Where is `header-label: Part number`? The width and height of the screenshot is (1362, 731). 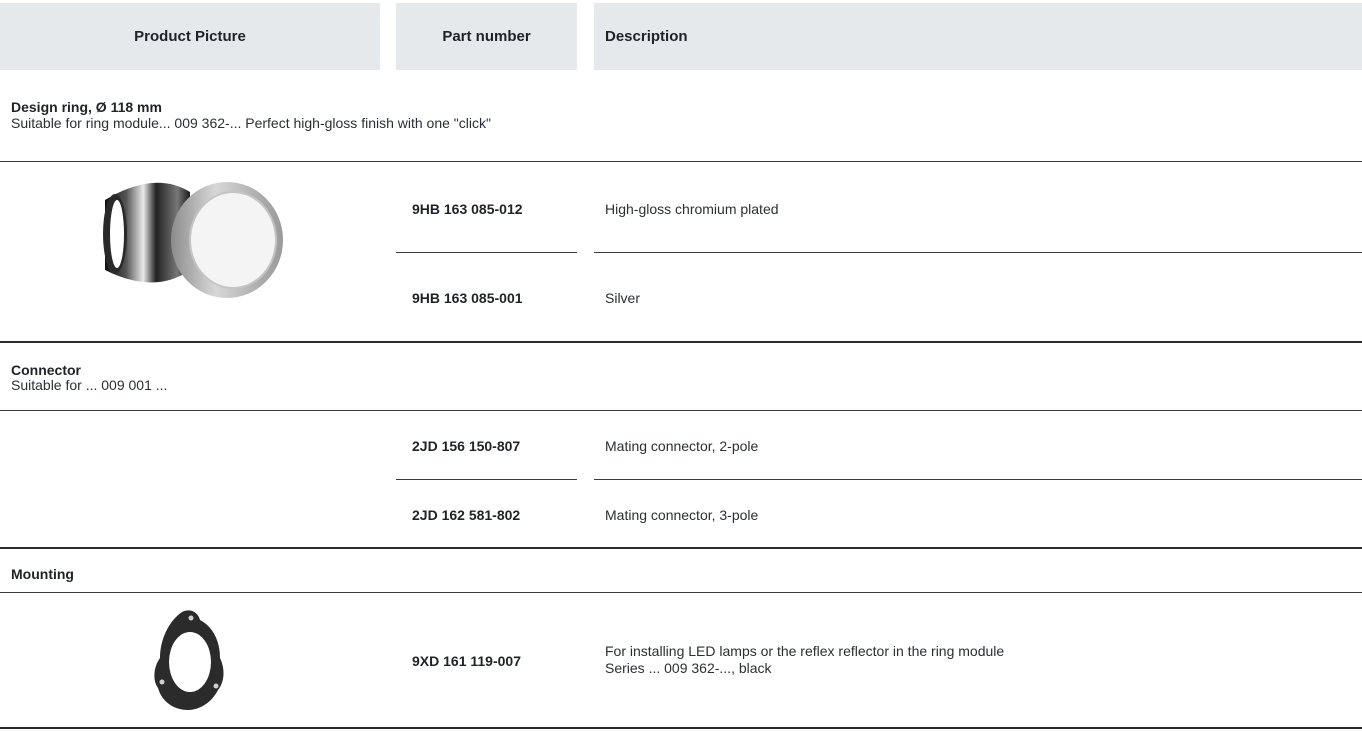 header-label: Part number is located at coordinates (486, 36).